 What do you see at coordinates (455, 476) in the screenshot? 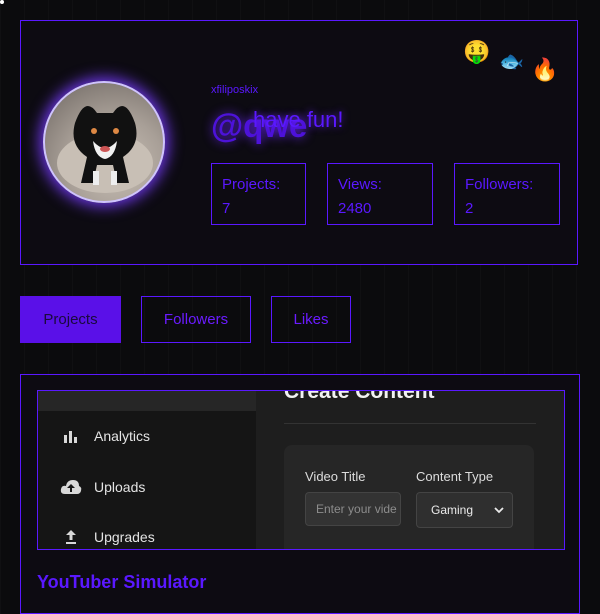
I see `content-type-label: Content Type` at bounding box center [455, 476].